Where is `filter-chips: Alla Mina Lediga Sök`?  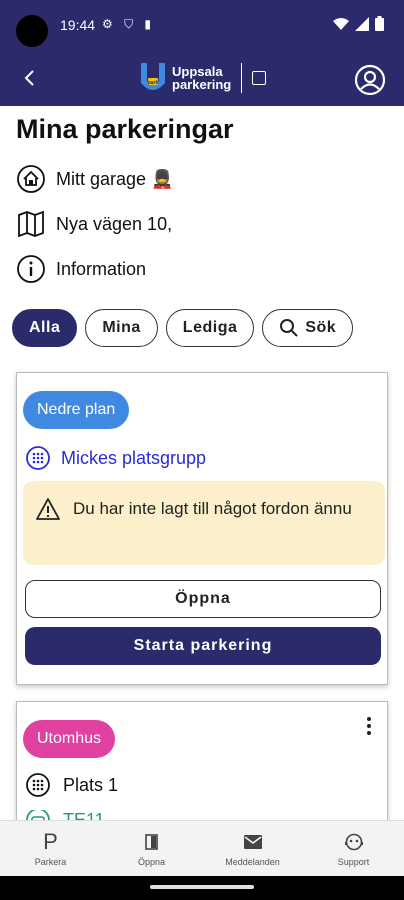 filter-chips: Alla Mina Lediga Sök is located at coordinates (183, 328).